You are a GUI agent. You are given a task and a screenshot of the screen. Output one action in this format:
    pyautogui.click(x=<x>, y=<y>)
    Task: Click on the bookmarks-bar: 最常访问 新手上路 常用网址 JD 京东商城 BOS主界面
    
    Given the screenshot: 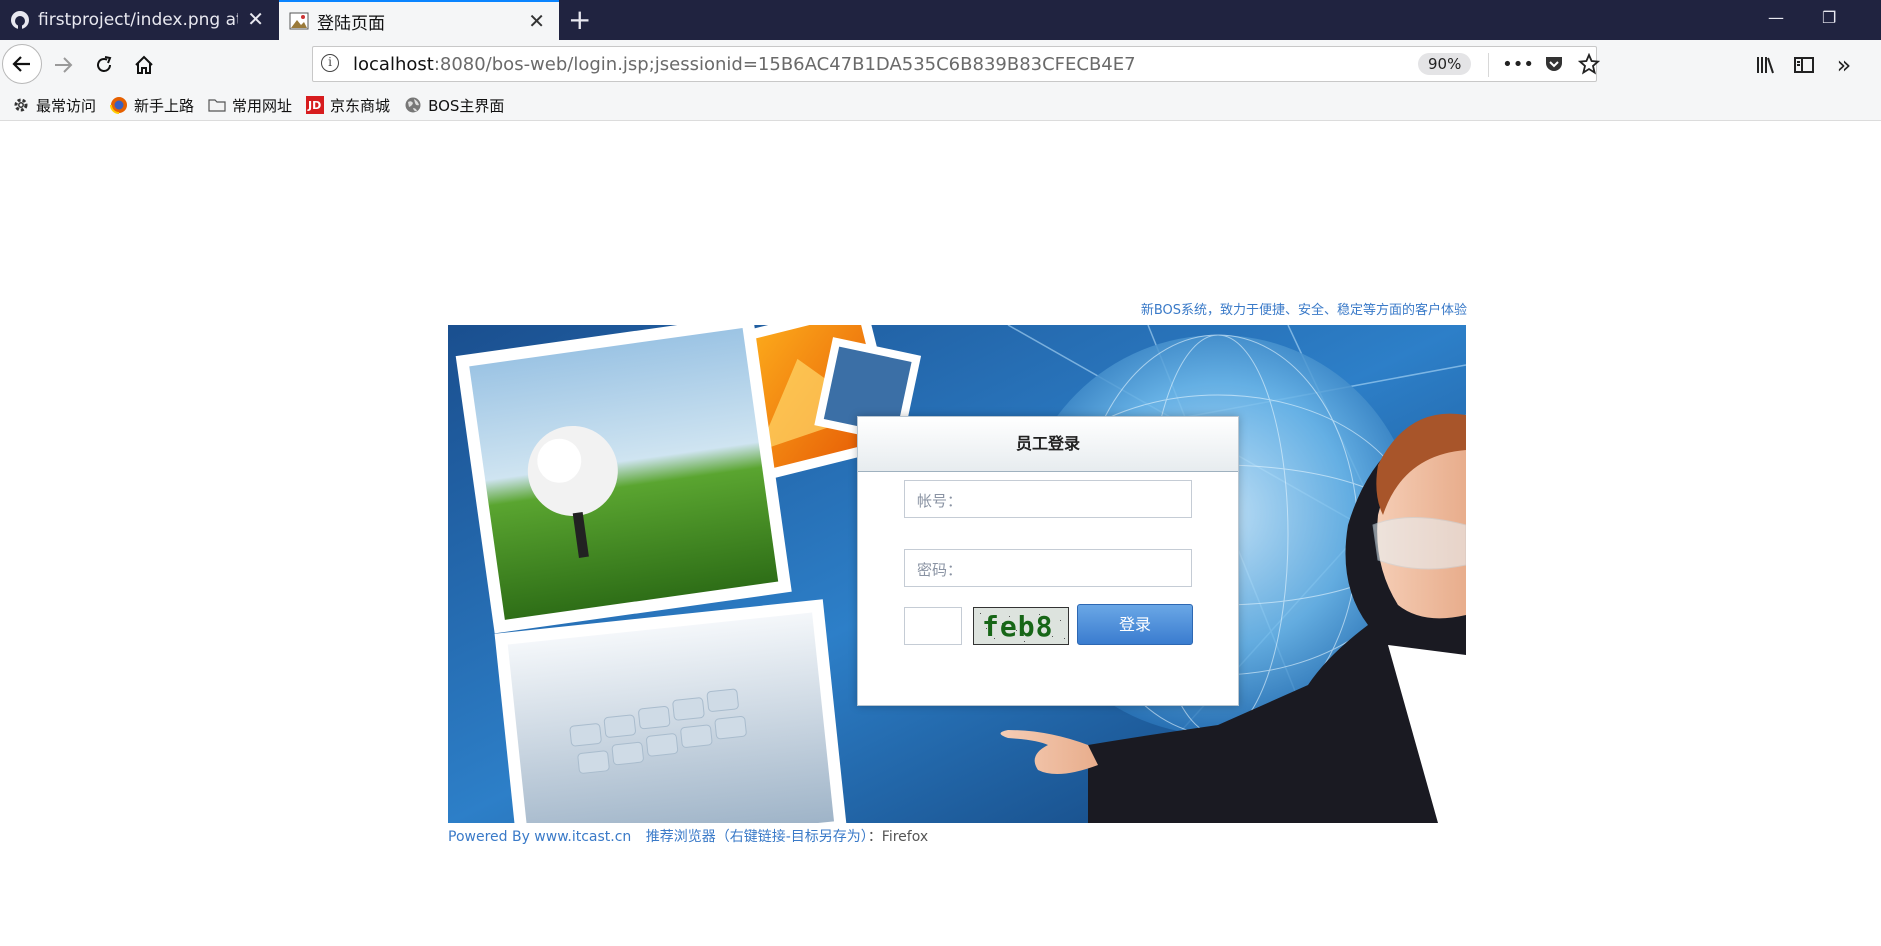 What is the action you would take?
    pyautogui.click(x=940, y=105)
    